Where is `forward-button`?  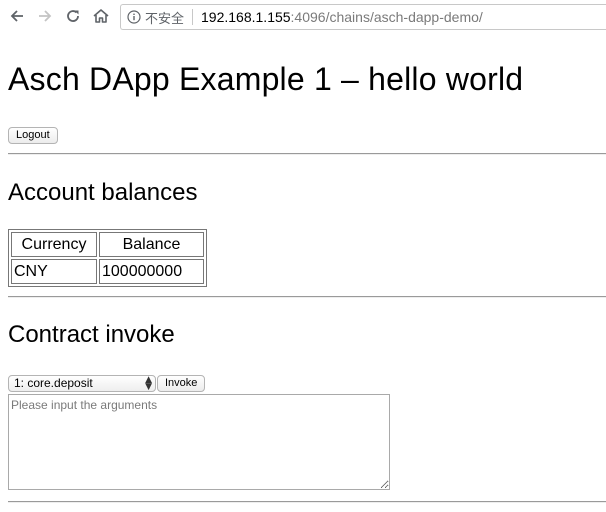
forward-button is located at coordinates (45, 16).